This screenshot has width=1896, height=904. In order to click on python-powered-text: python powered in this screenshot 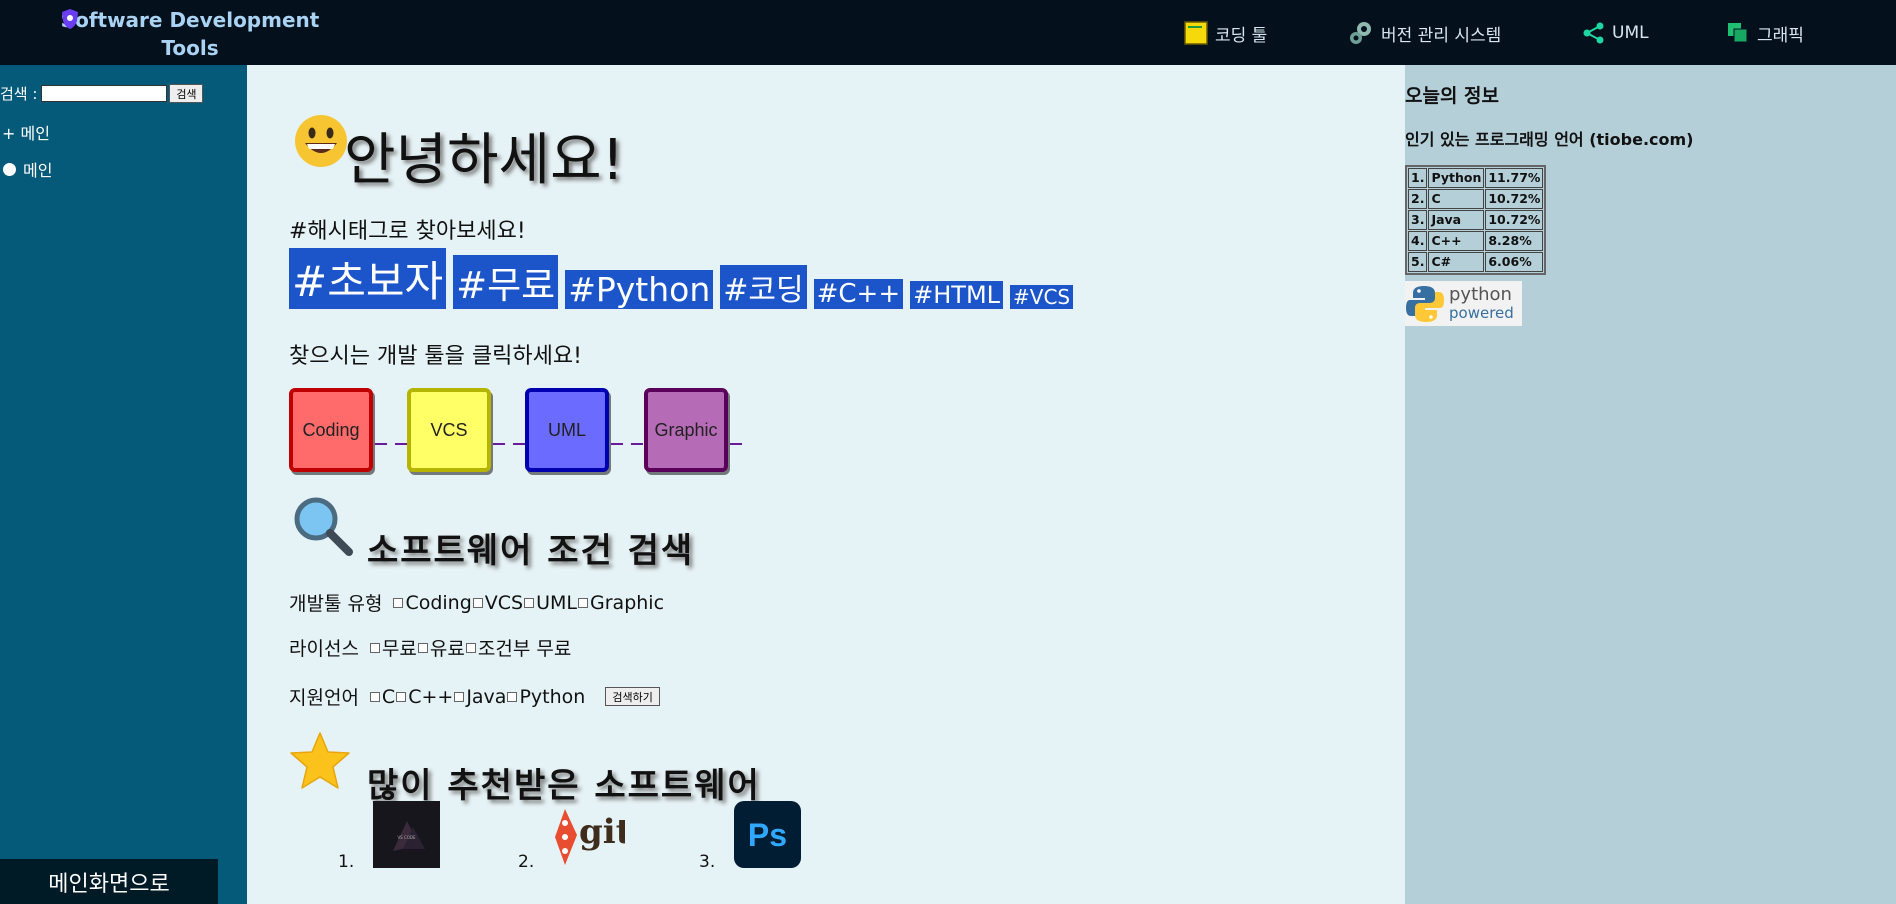, I will do `click(1481, 302)`.